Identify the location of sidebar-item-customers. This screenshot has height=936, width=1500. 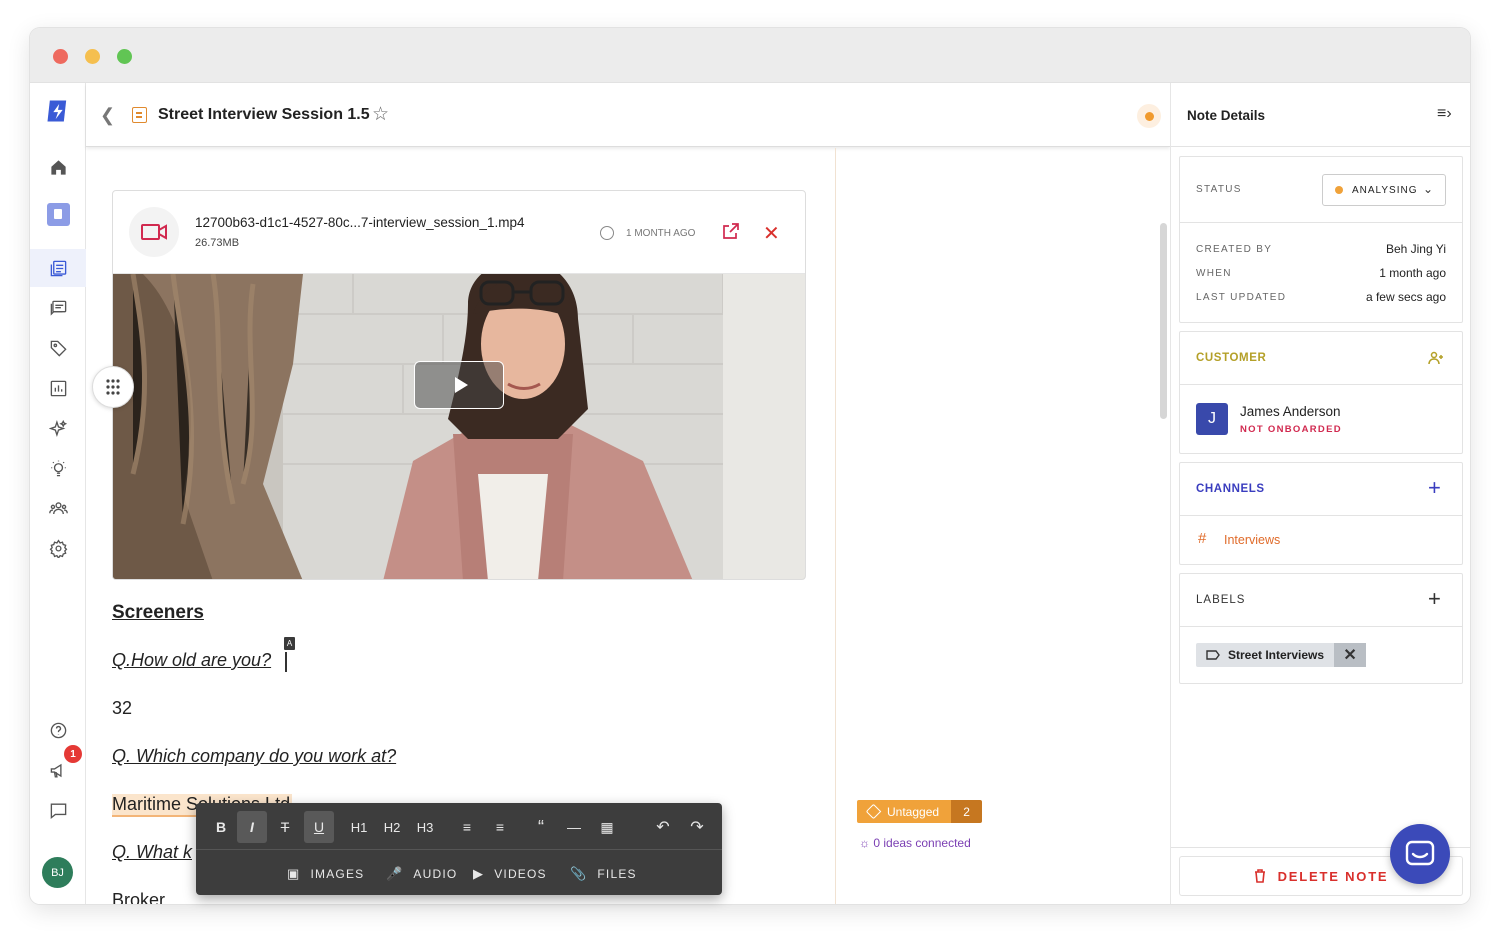
(58, 508).